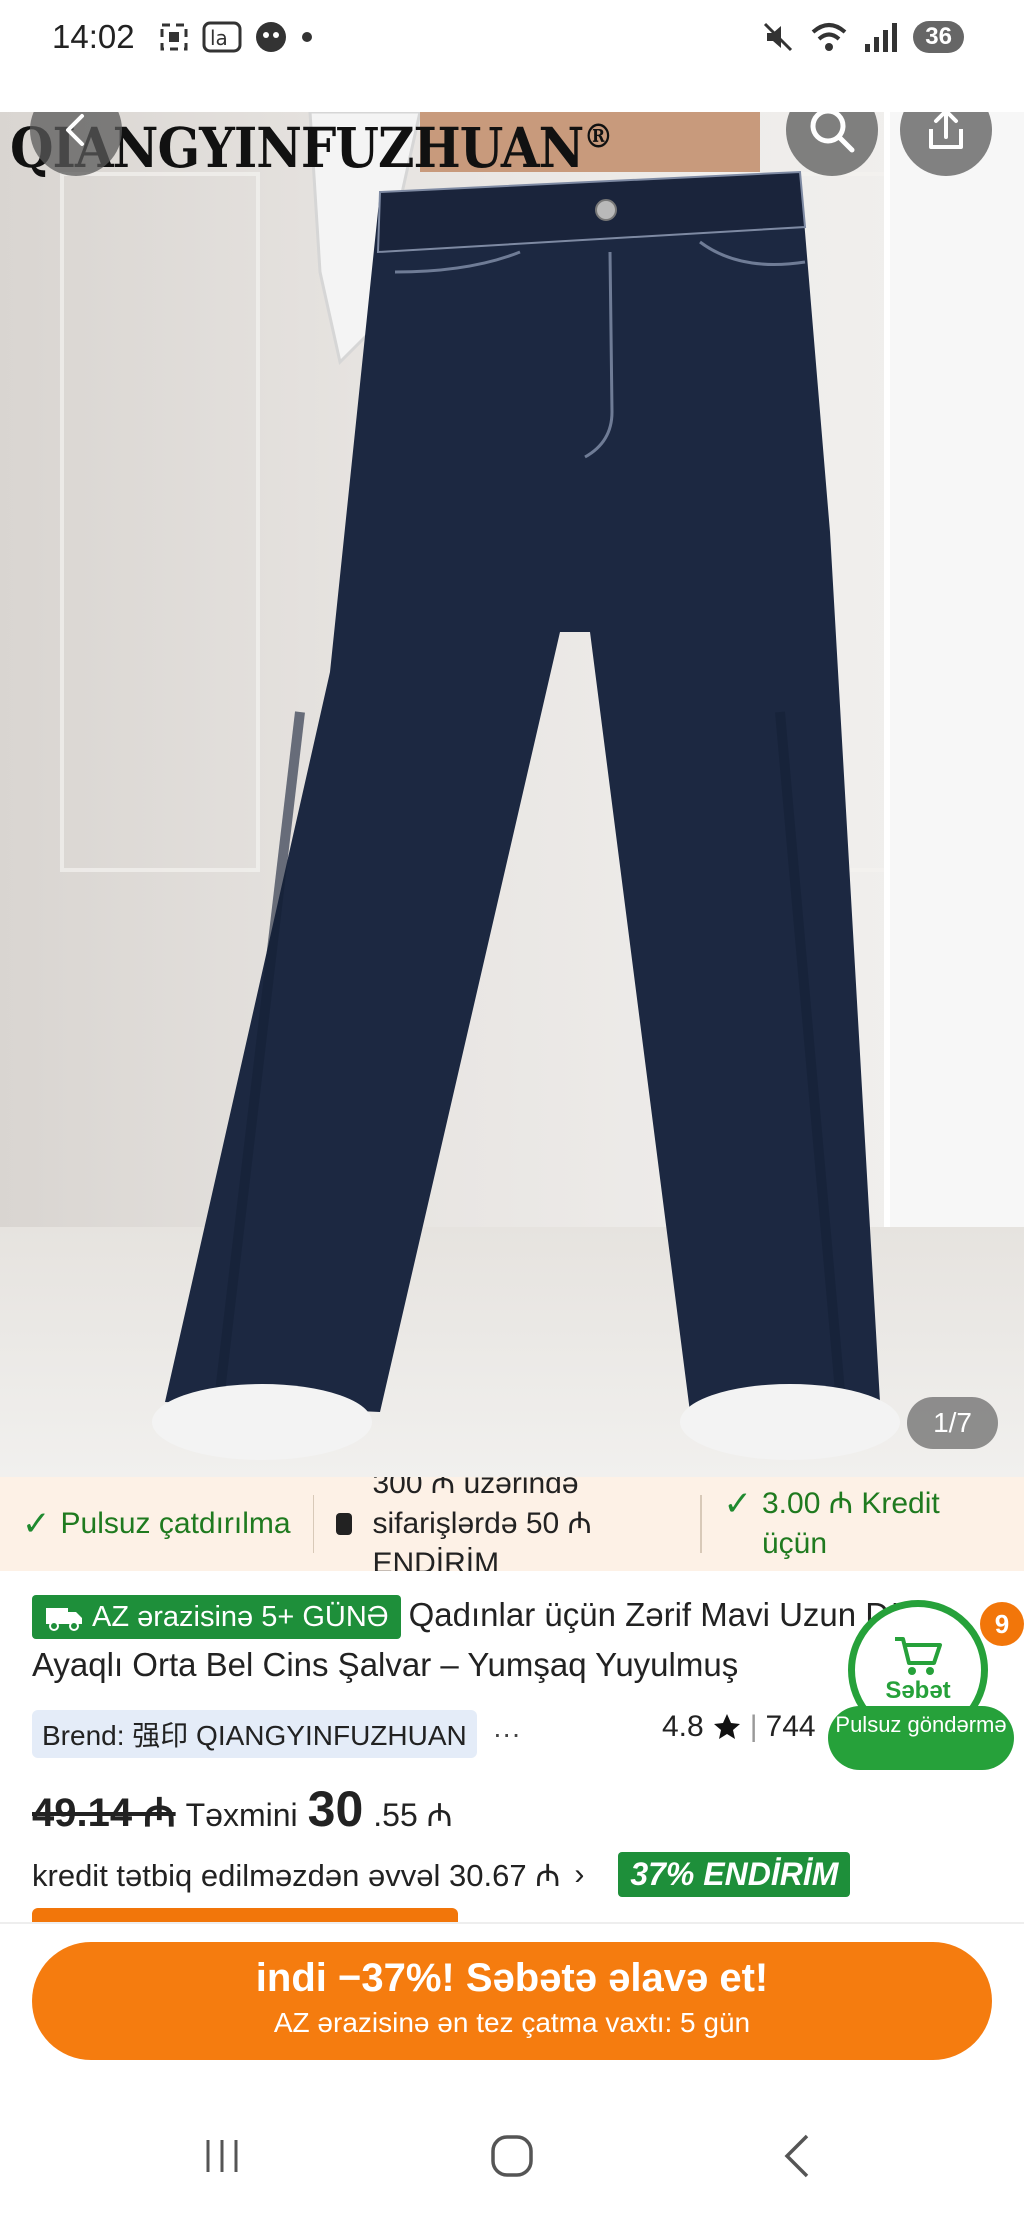  I want to click on chevron-left-icon, so click(75, 130).